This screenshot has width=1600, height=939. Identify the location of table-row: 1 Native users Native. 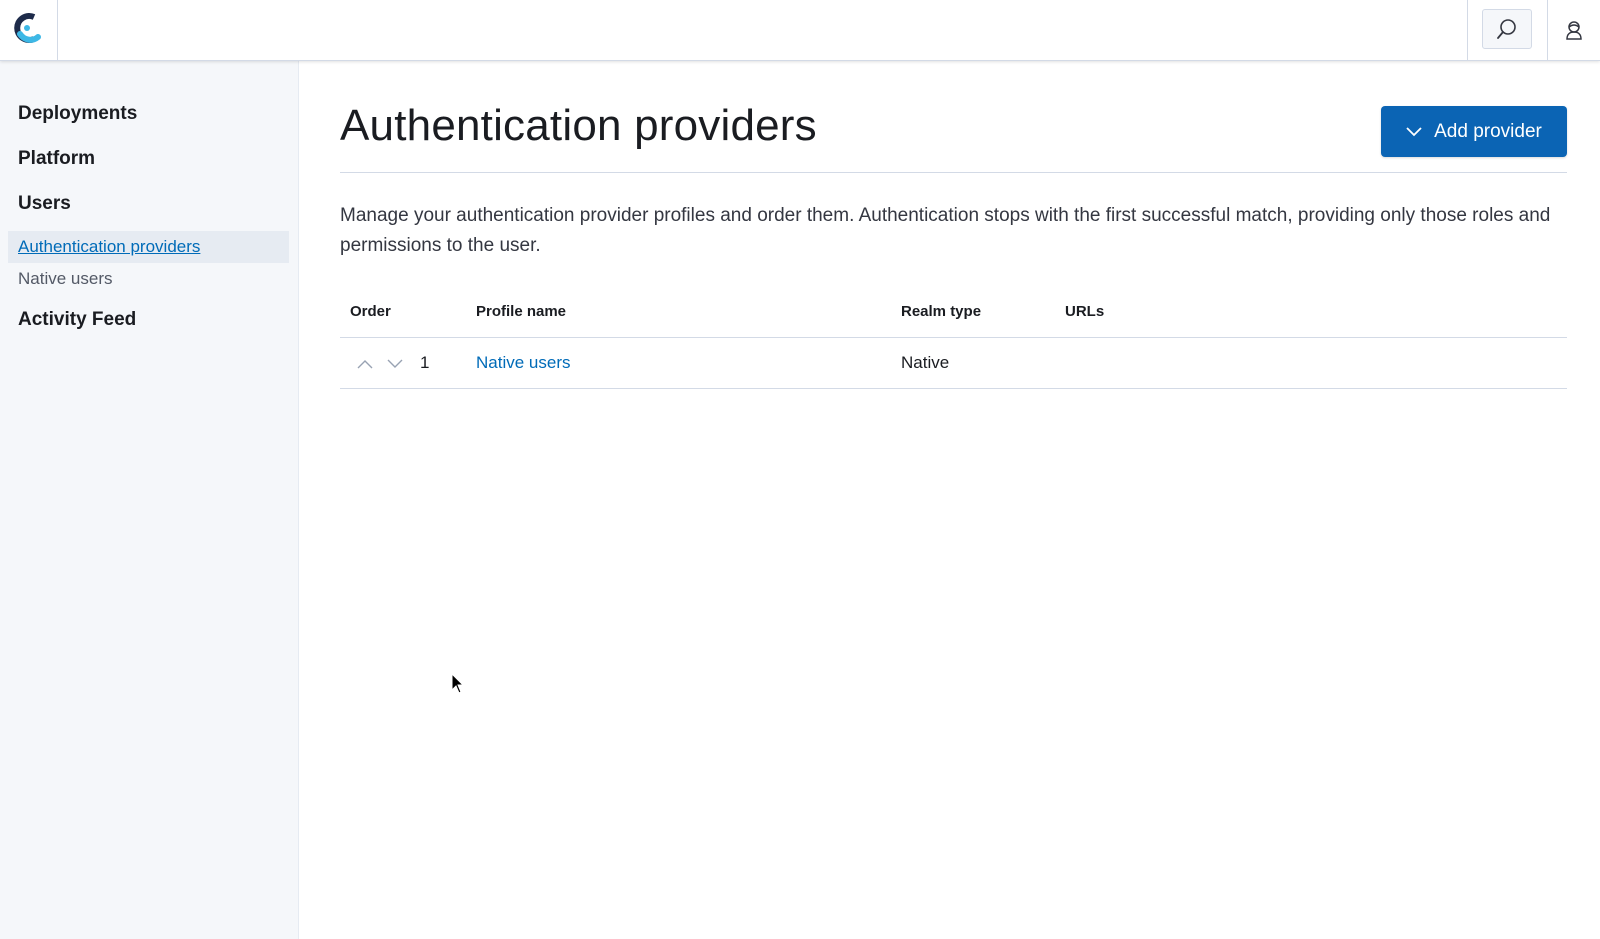
(953, 363).